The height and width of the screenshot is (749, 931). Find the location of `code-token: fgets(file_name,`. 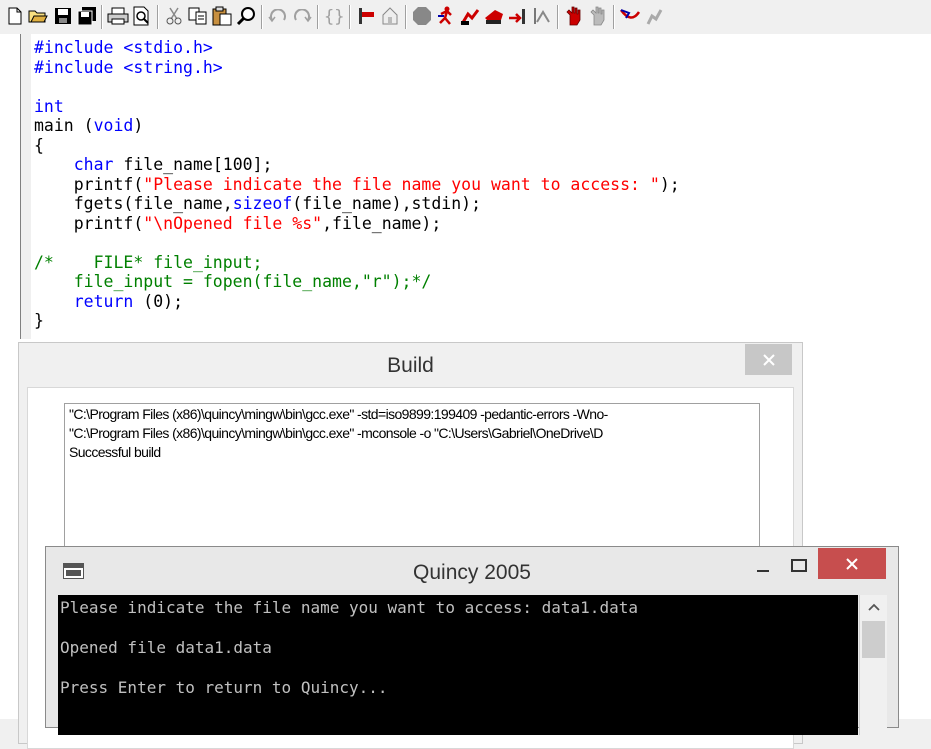

code-token: fgets(file_name, is located at coordinates (133, 203).